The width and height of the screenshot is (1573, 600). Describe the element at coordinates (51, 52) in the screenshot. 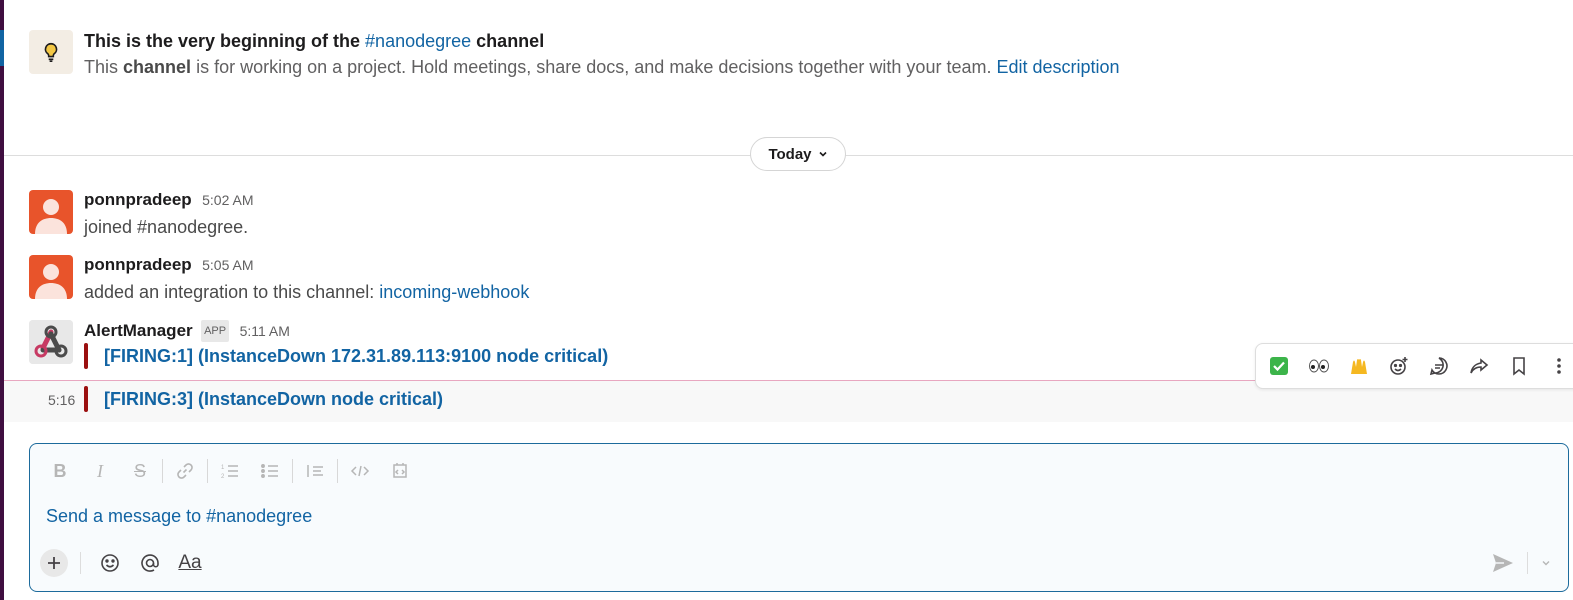

I see `lightbulb-icon` at that location.